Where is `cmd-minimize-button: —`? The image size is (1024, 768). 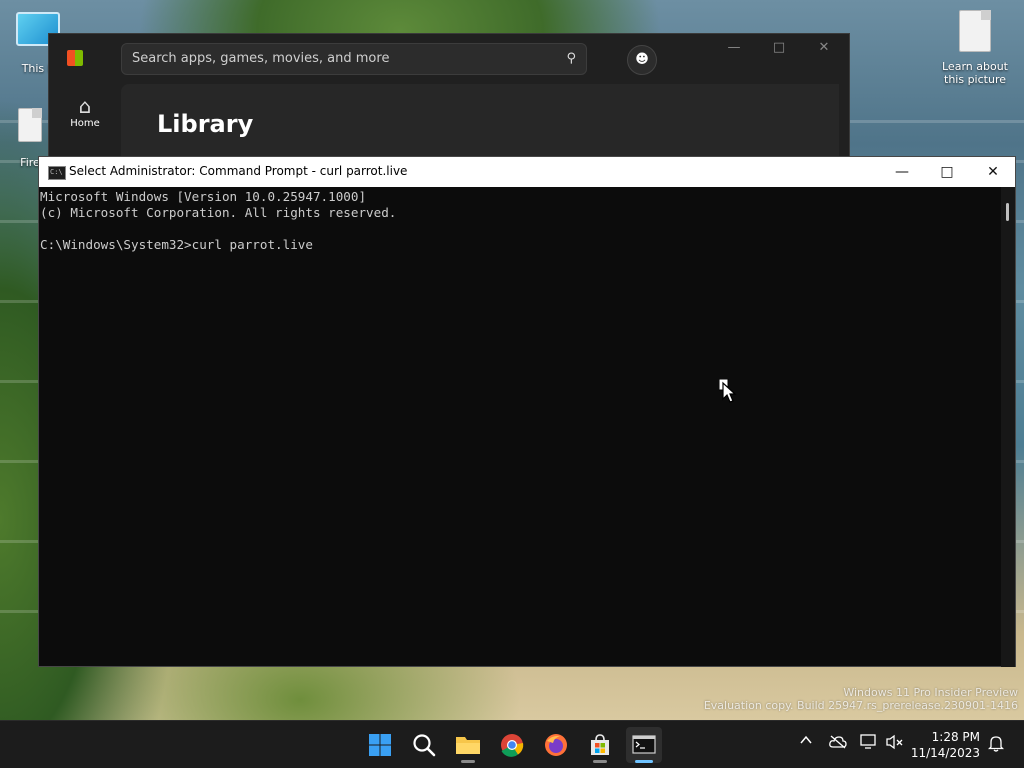
cmd-minimize-button: — is located at coordinates (902, 172).